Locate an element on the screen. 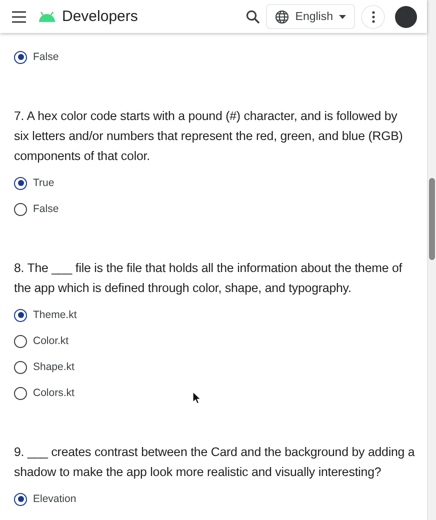 This screenshot has height=520, width=436. caret-icon is located at coordinates (342, 16).